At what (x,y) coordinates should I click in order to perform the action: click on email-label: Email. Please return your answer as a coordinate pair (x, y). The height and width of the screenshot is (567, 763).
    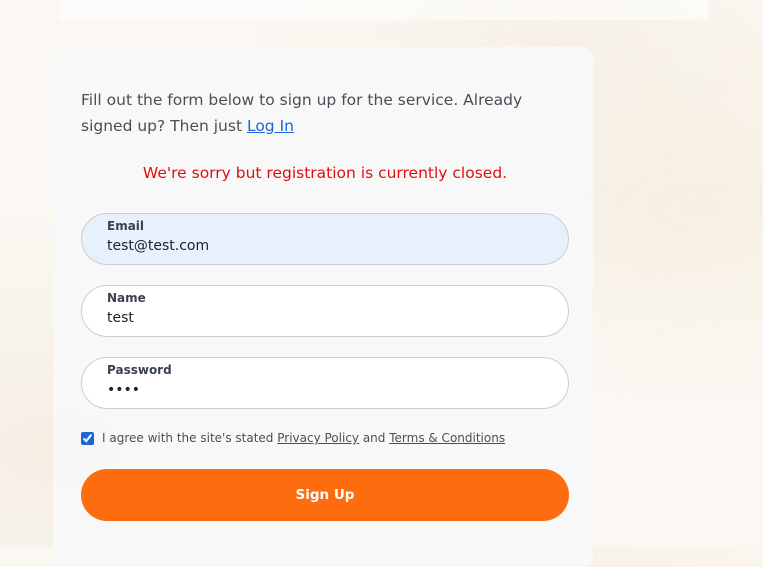
    Looking at the image, I should click on (126, 226).